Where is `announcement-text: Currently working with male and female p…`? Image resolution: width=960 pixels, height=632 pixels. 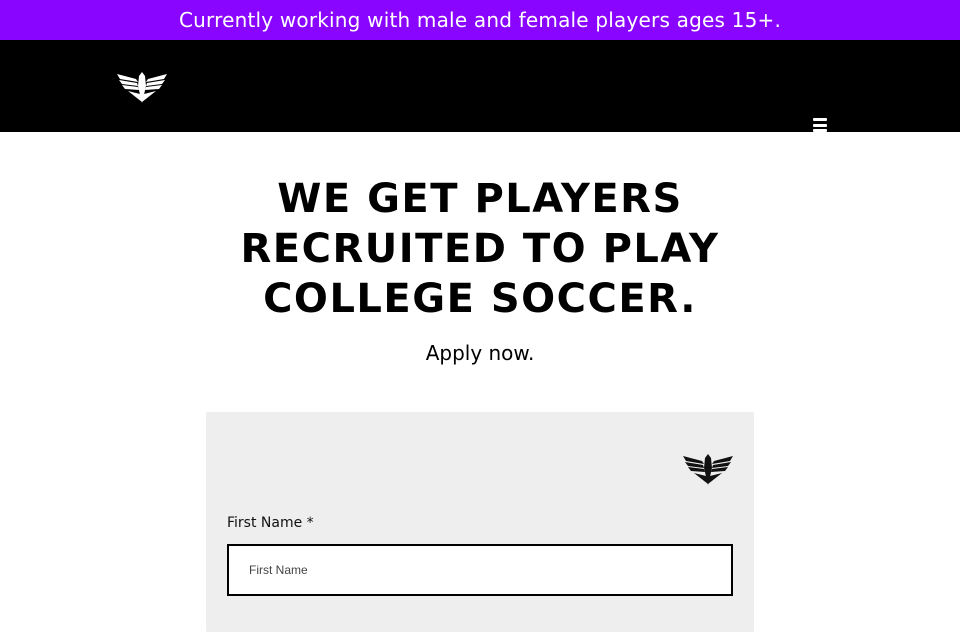
announcement-text: Currently working with male and female p… is located at coordinates (480, 20).